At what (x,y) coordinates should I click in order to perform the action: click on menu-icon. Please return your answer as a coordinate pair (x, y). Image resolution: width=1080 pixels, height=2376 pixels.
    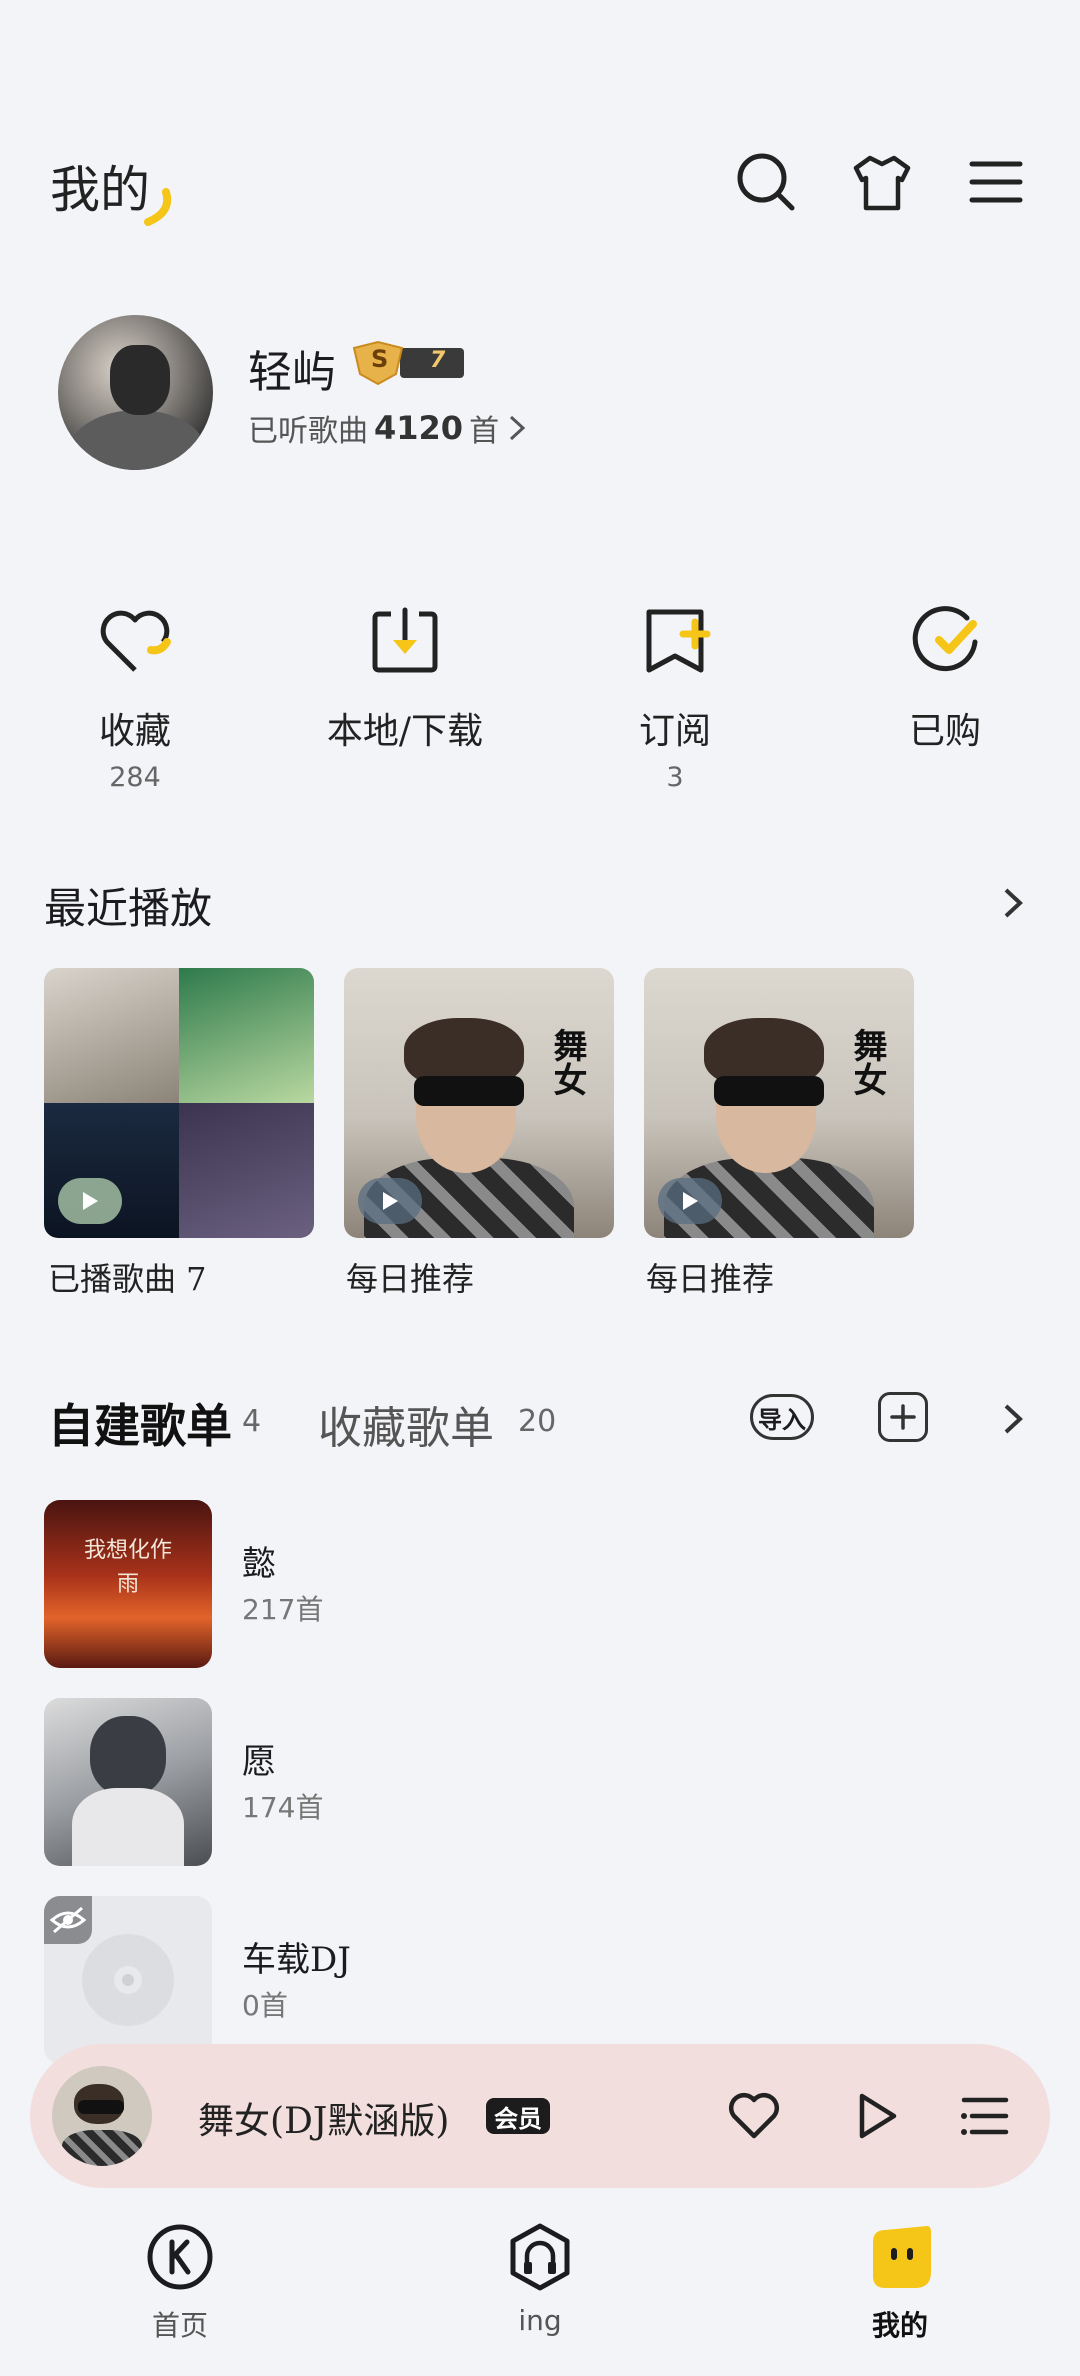
    Looking at the image, I should click on (996, 182).